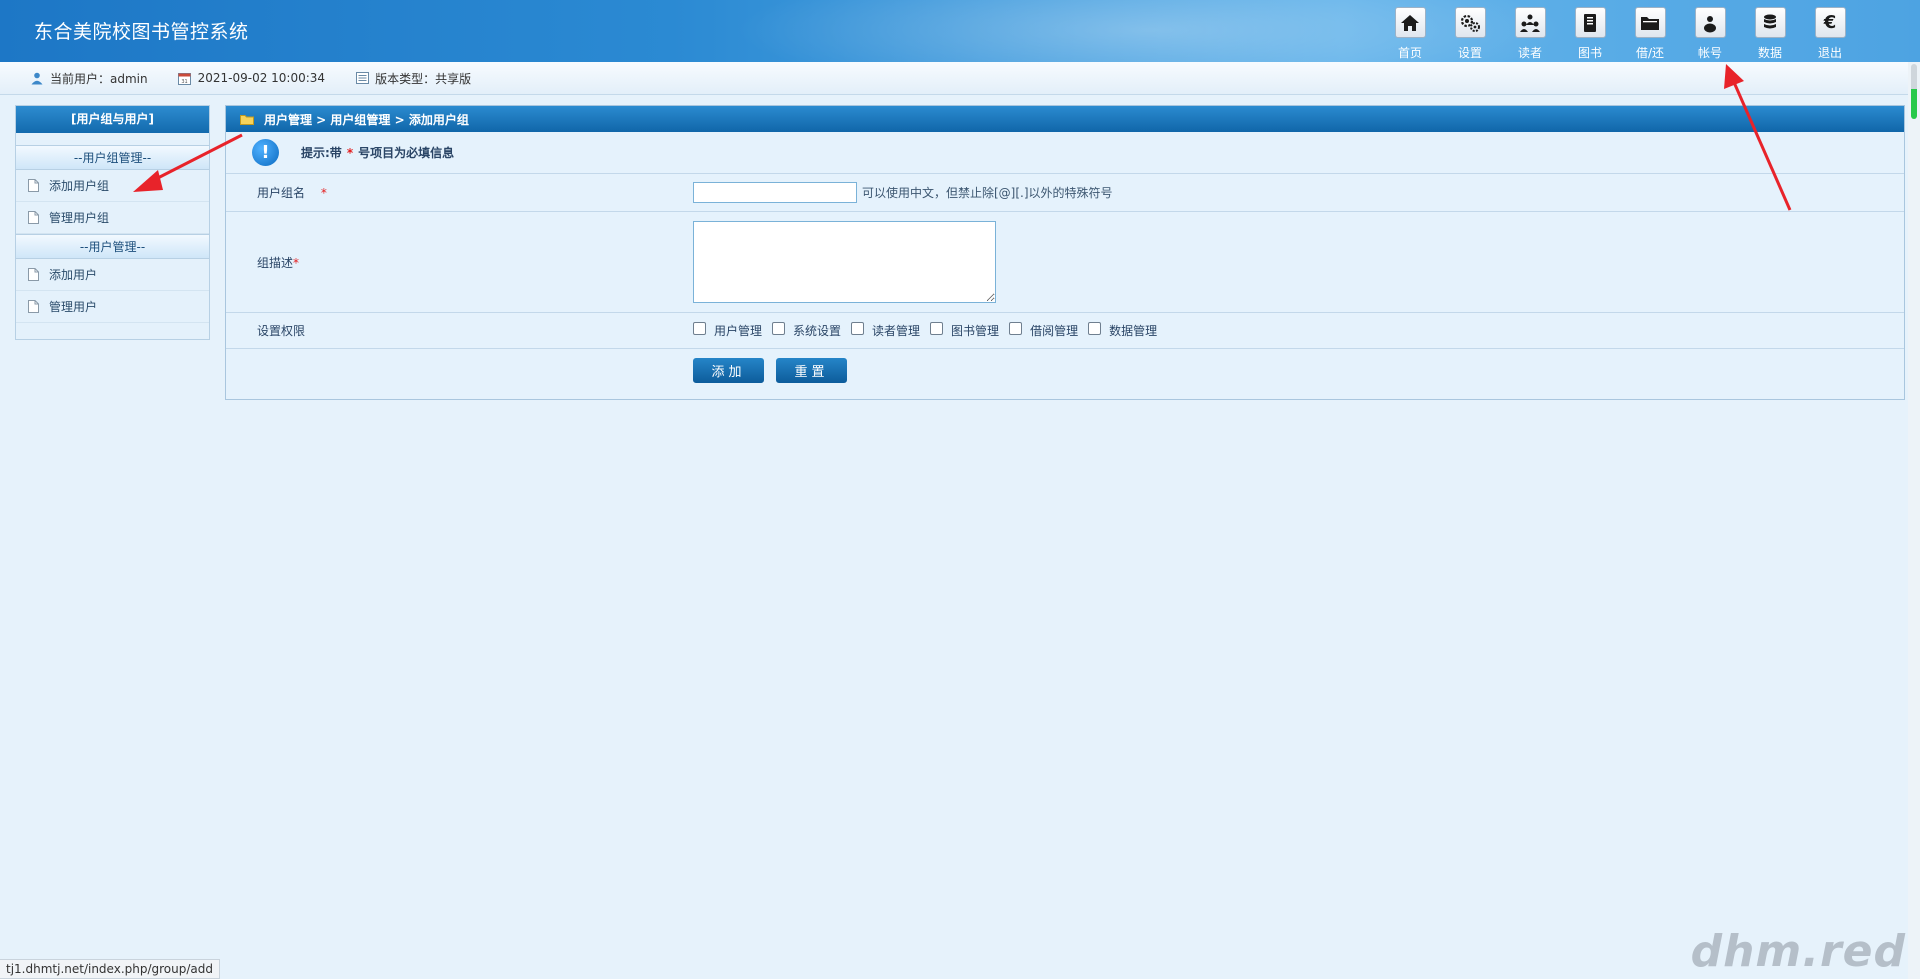 The height and width of the screenshot is (979, 1920). Describe the element at coordinates (275, 262) in the screenshot. I see `description-label: 组描述` at that location.